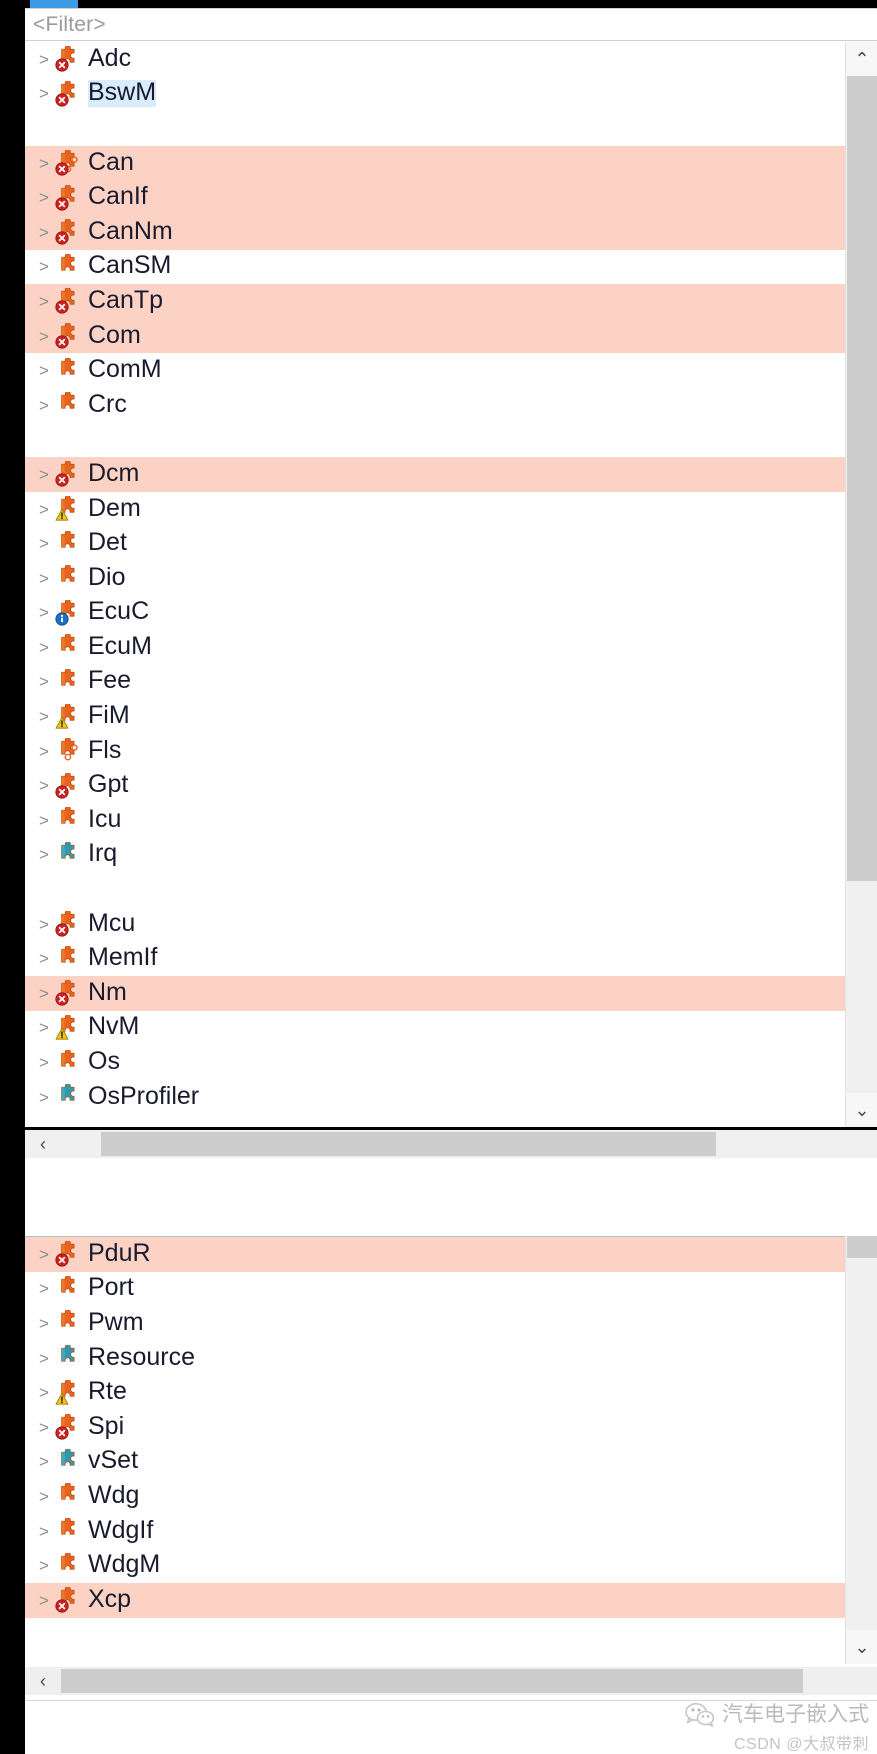  Describe the element at coordinates (861, 1647) in the screenshot. I see `scroll-down-icon-bottom: ⌄` at that location.